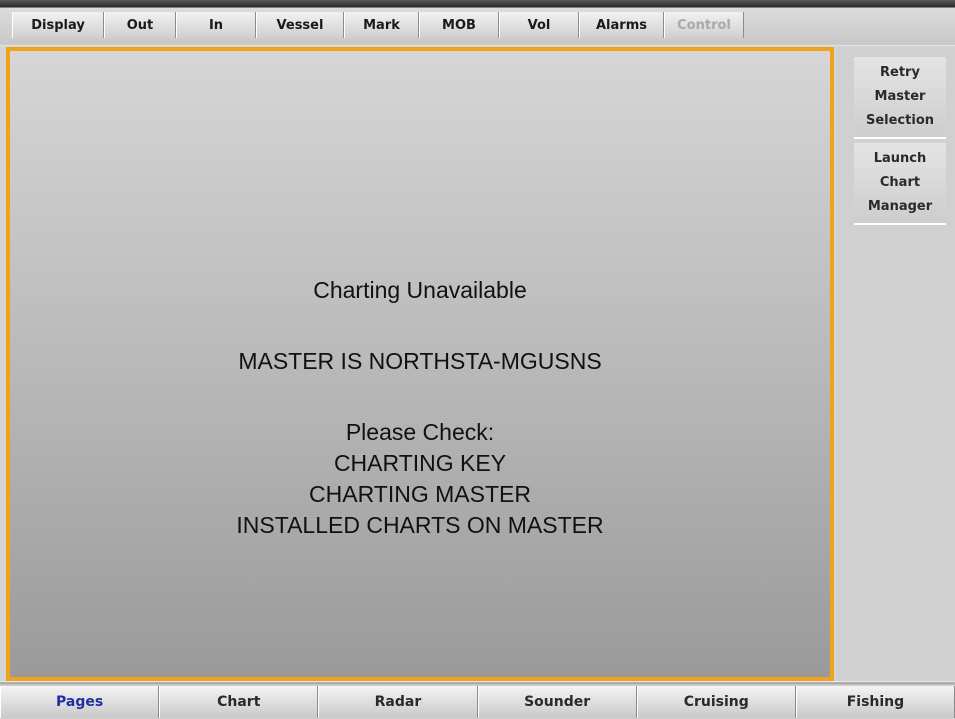 The image size is (955, 719). I want to click on master-status-text: MASTER IS NORTHSTA-MGUSNS, so click(420, 361).